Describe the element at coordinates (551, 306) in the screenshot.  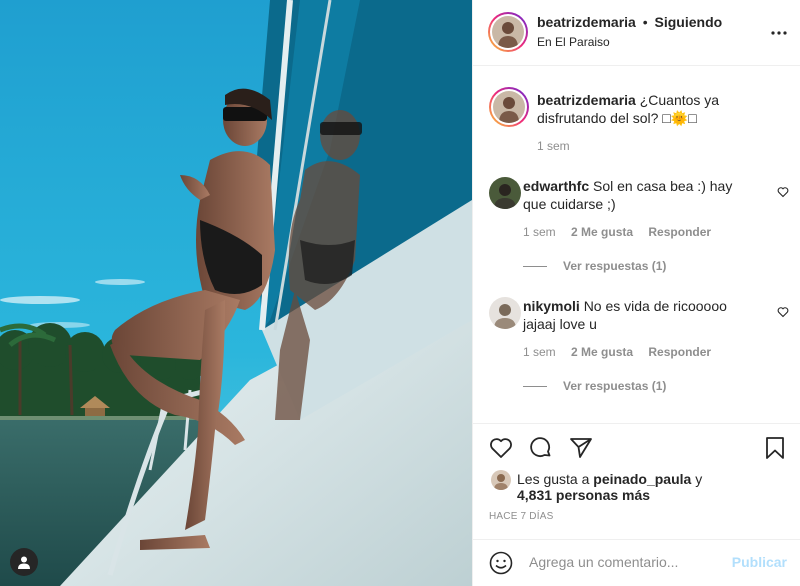
I see `comment-username: nikymoli` at that location.